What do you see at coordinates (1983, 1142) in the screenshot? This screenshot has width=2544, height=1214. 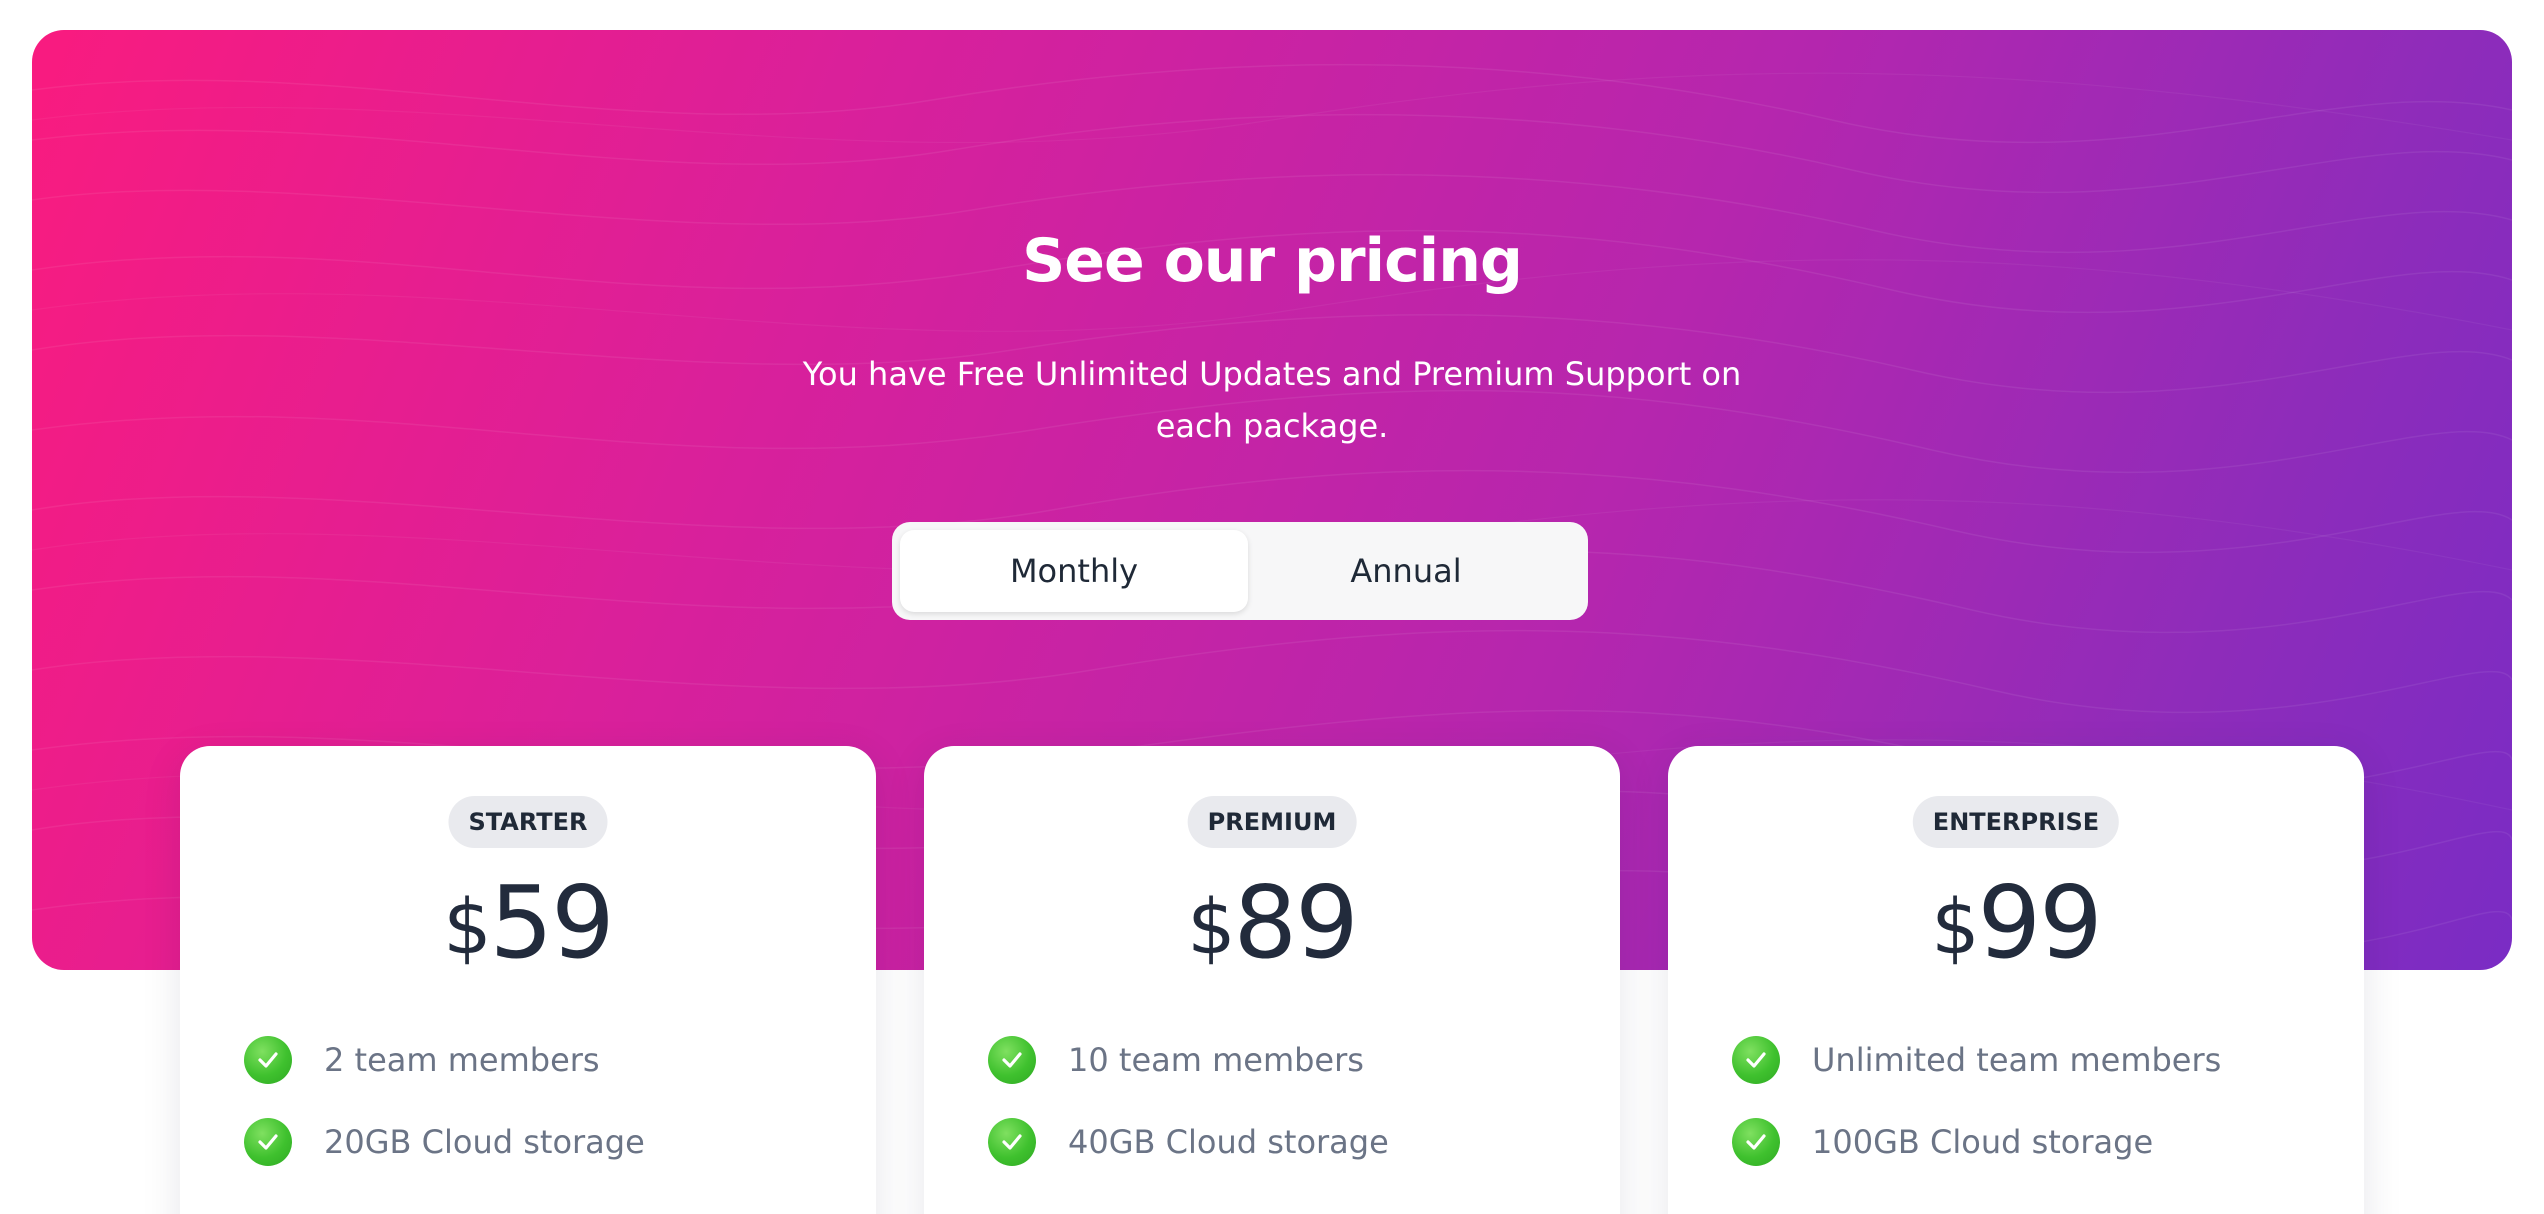 I see `feature-label: 100GB Cloud storage` at bounding box center [1983, 1142].